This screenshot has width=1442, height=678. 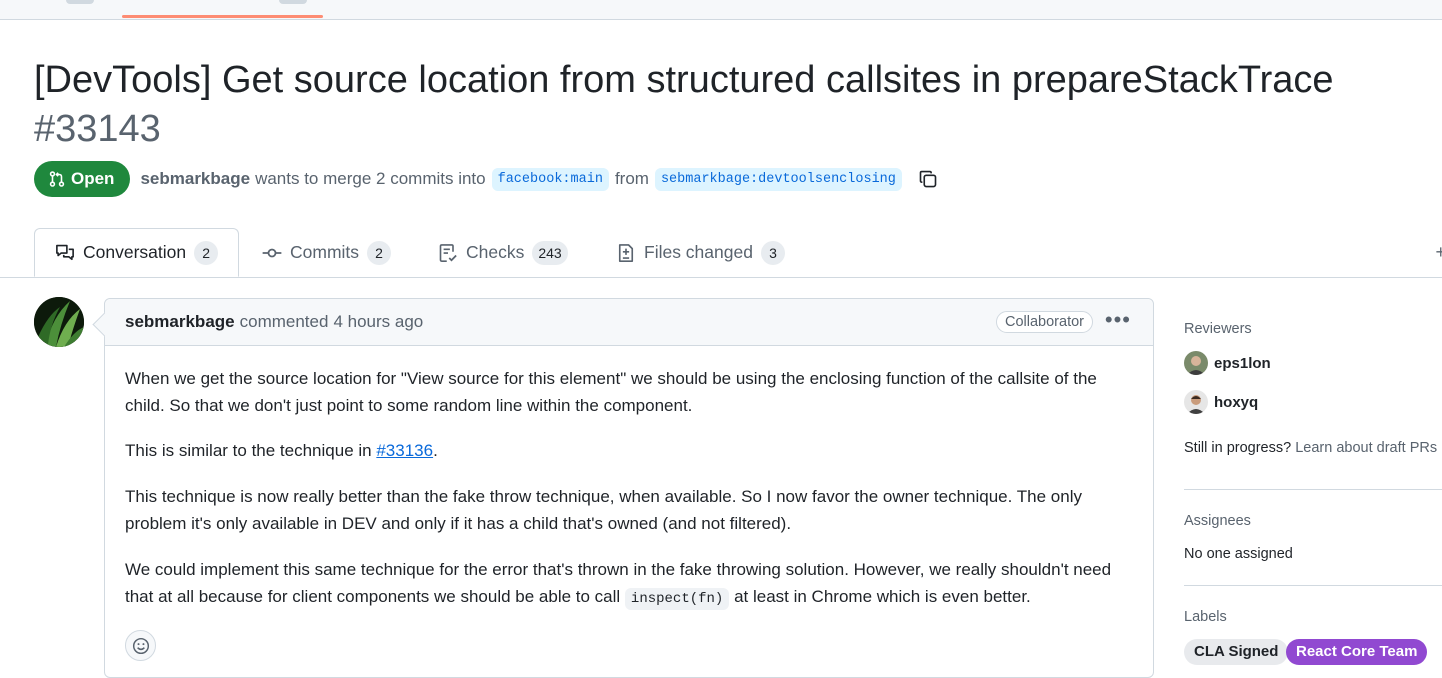 What do you see at coordinates (180, 322) in the screenshot?
I see `comment-author: sebmarkbage` at bounding box center [180, 322].